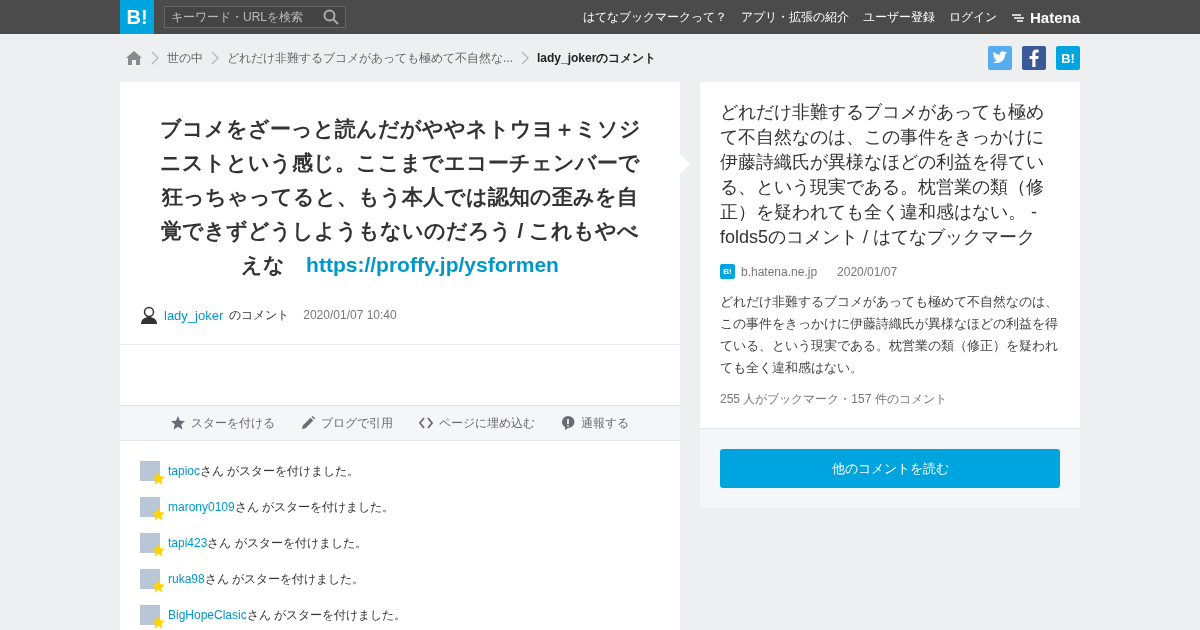 Image resolution: width=1200 pixels, height=630 pixels. Describe the element at coordinates (890, 399) in the screenshot. I see `bookmark-count: 255 人がブックマーク・157 件のコメント` at that location.